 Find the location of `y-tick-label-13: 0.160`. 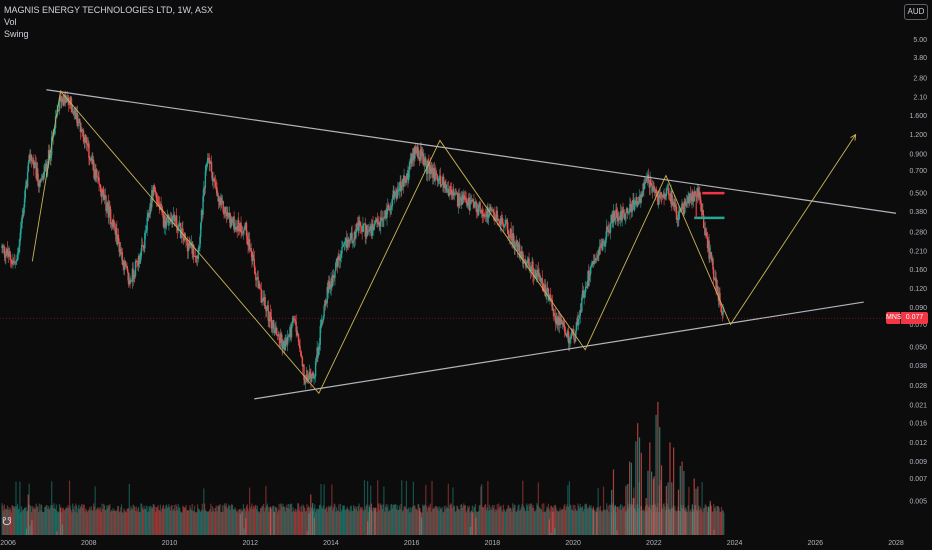

y-tick-label-13: 0.160 is located at coordinates (918, 270).